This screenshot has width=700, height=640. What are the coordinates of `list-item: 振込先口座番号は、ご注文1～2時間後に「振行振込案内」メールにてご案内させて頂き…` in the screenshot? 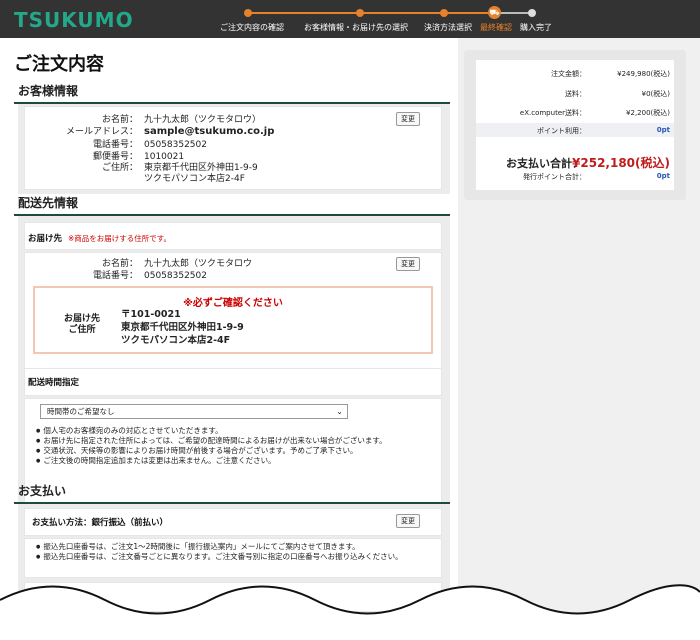 It's located at (219, 547).